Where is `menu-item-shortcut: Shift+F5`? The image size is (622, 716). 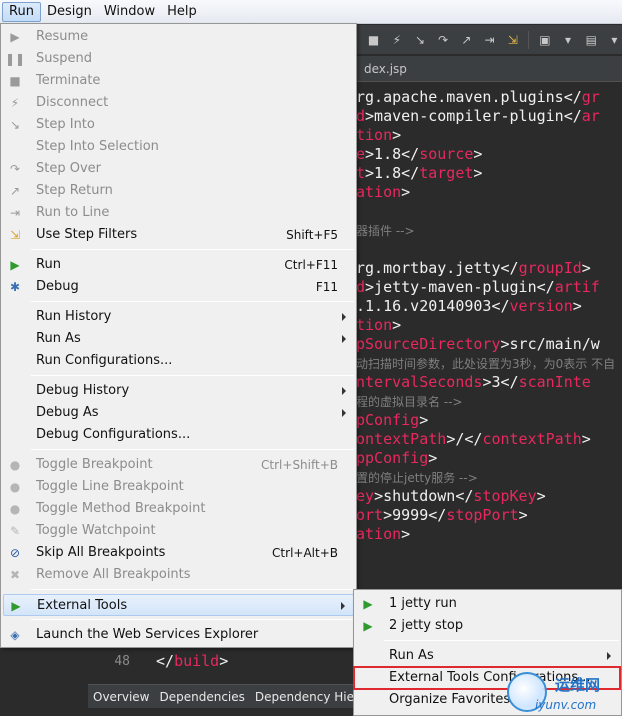
menu-item-shortcut: Shift+F5 is located at coordinates (312, 235).